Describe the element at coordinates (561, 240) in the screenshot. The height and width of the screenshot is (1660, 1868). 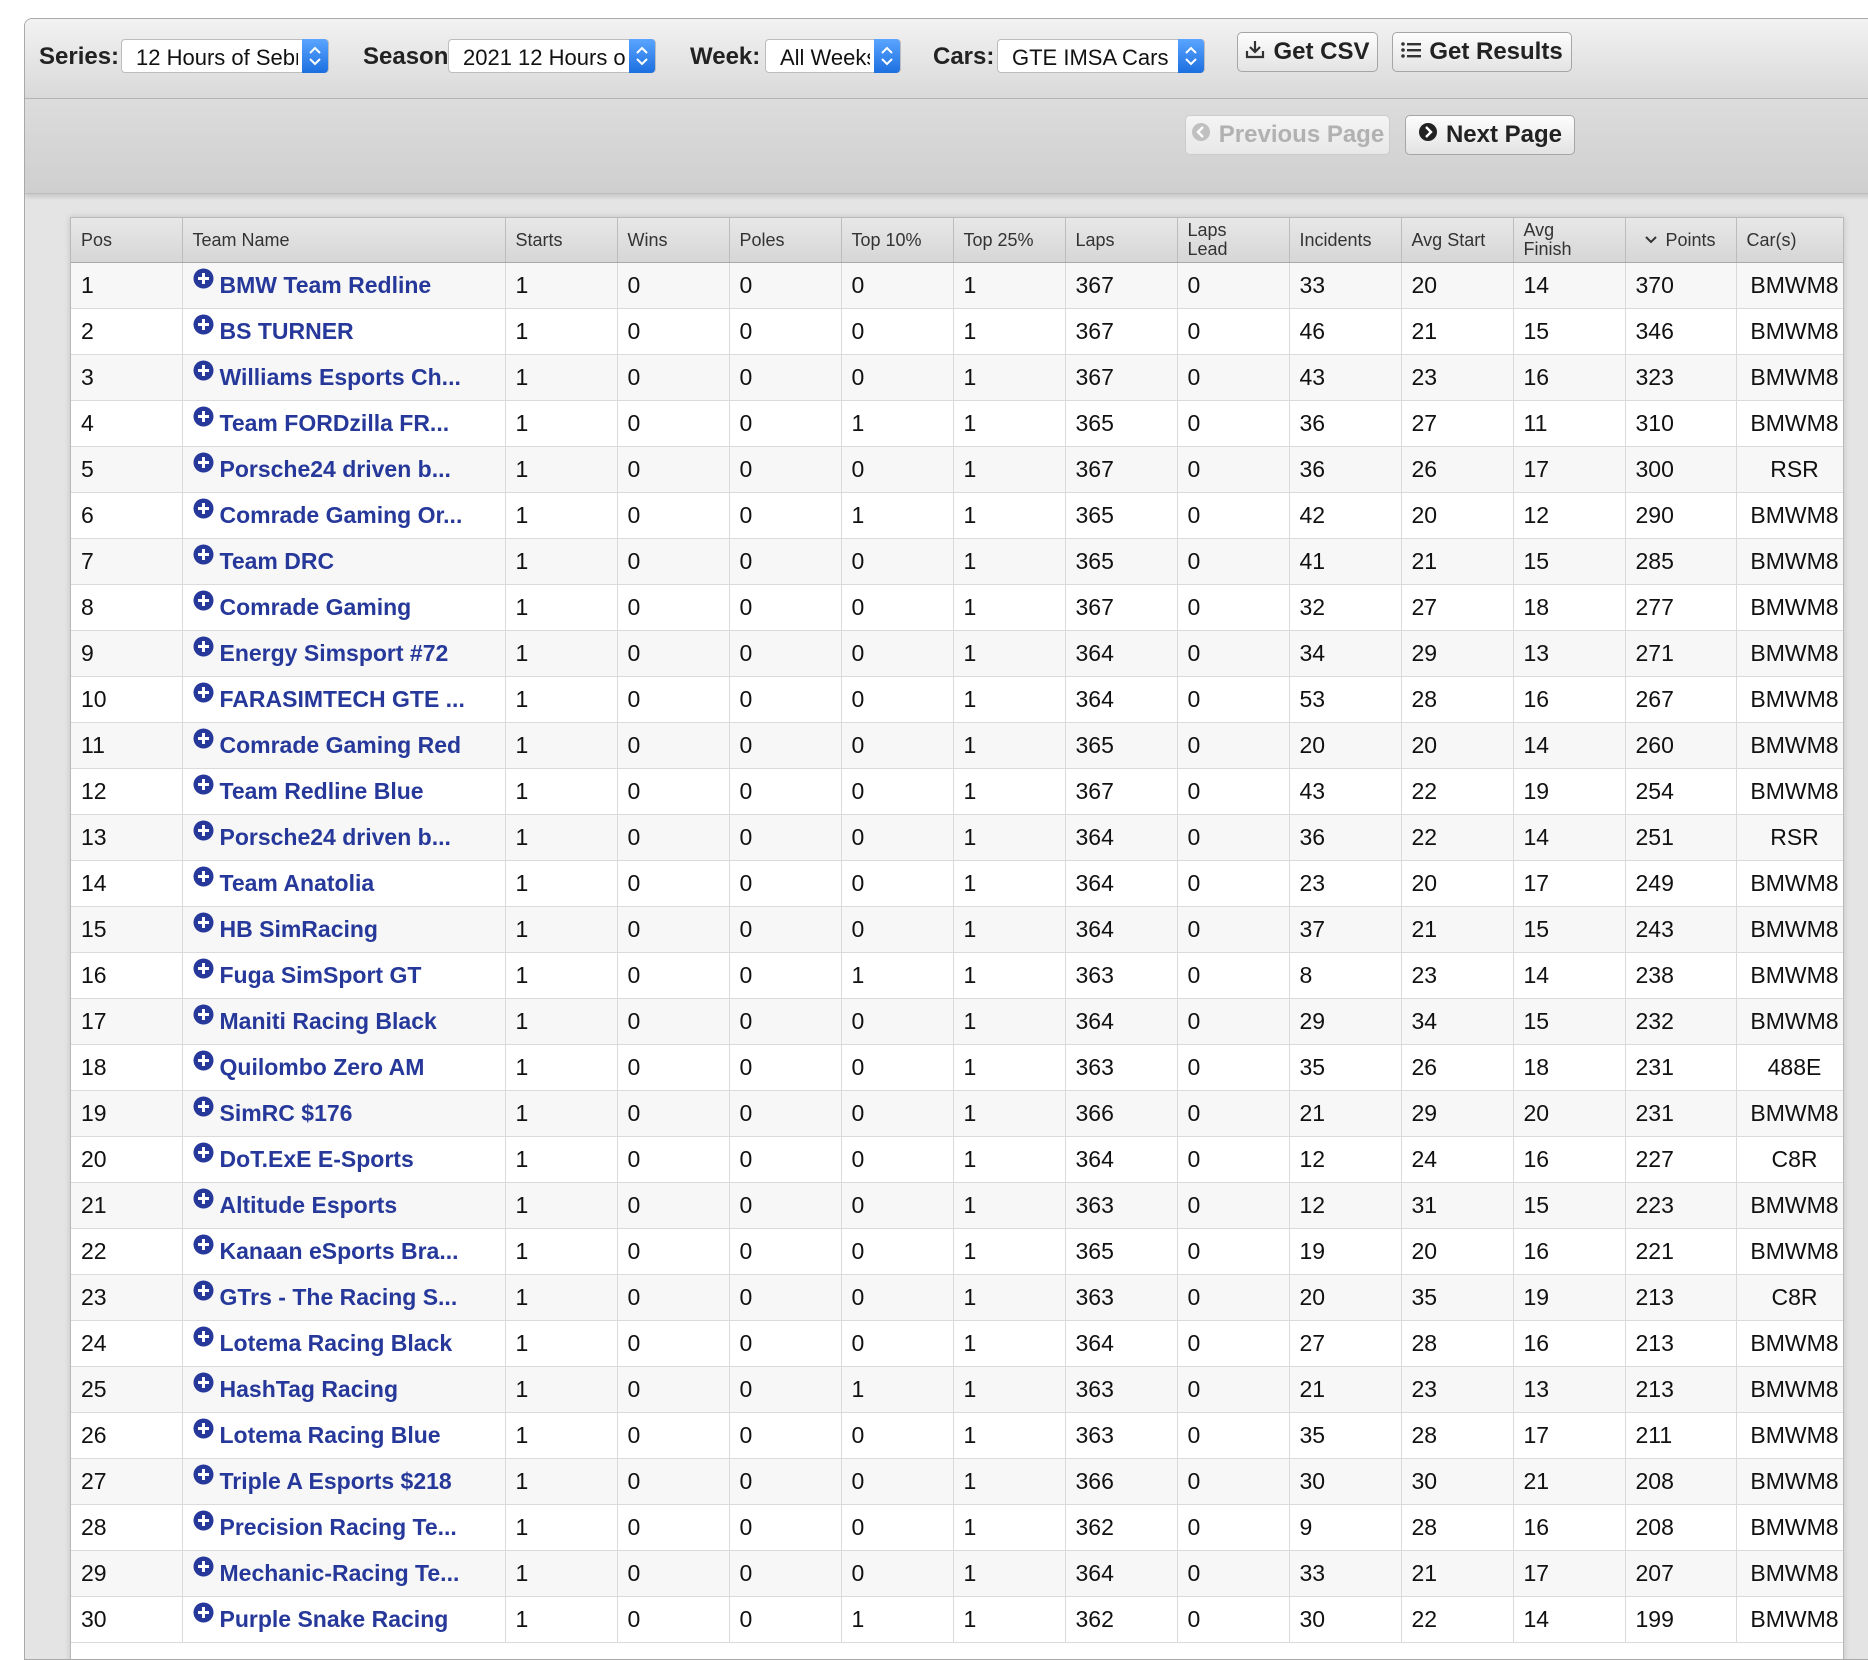
I see `column-header: Starts` at that location.